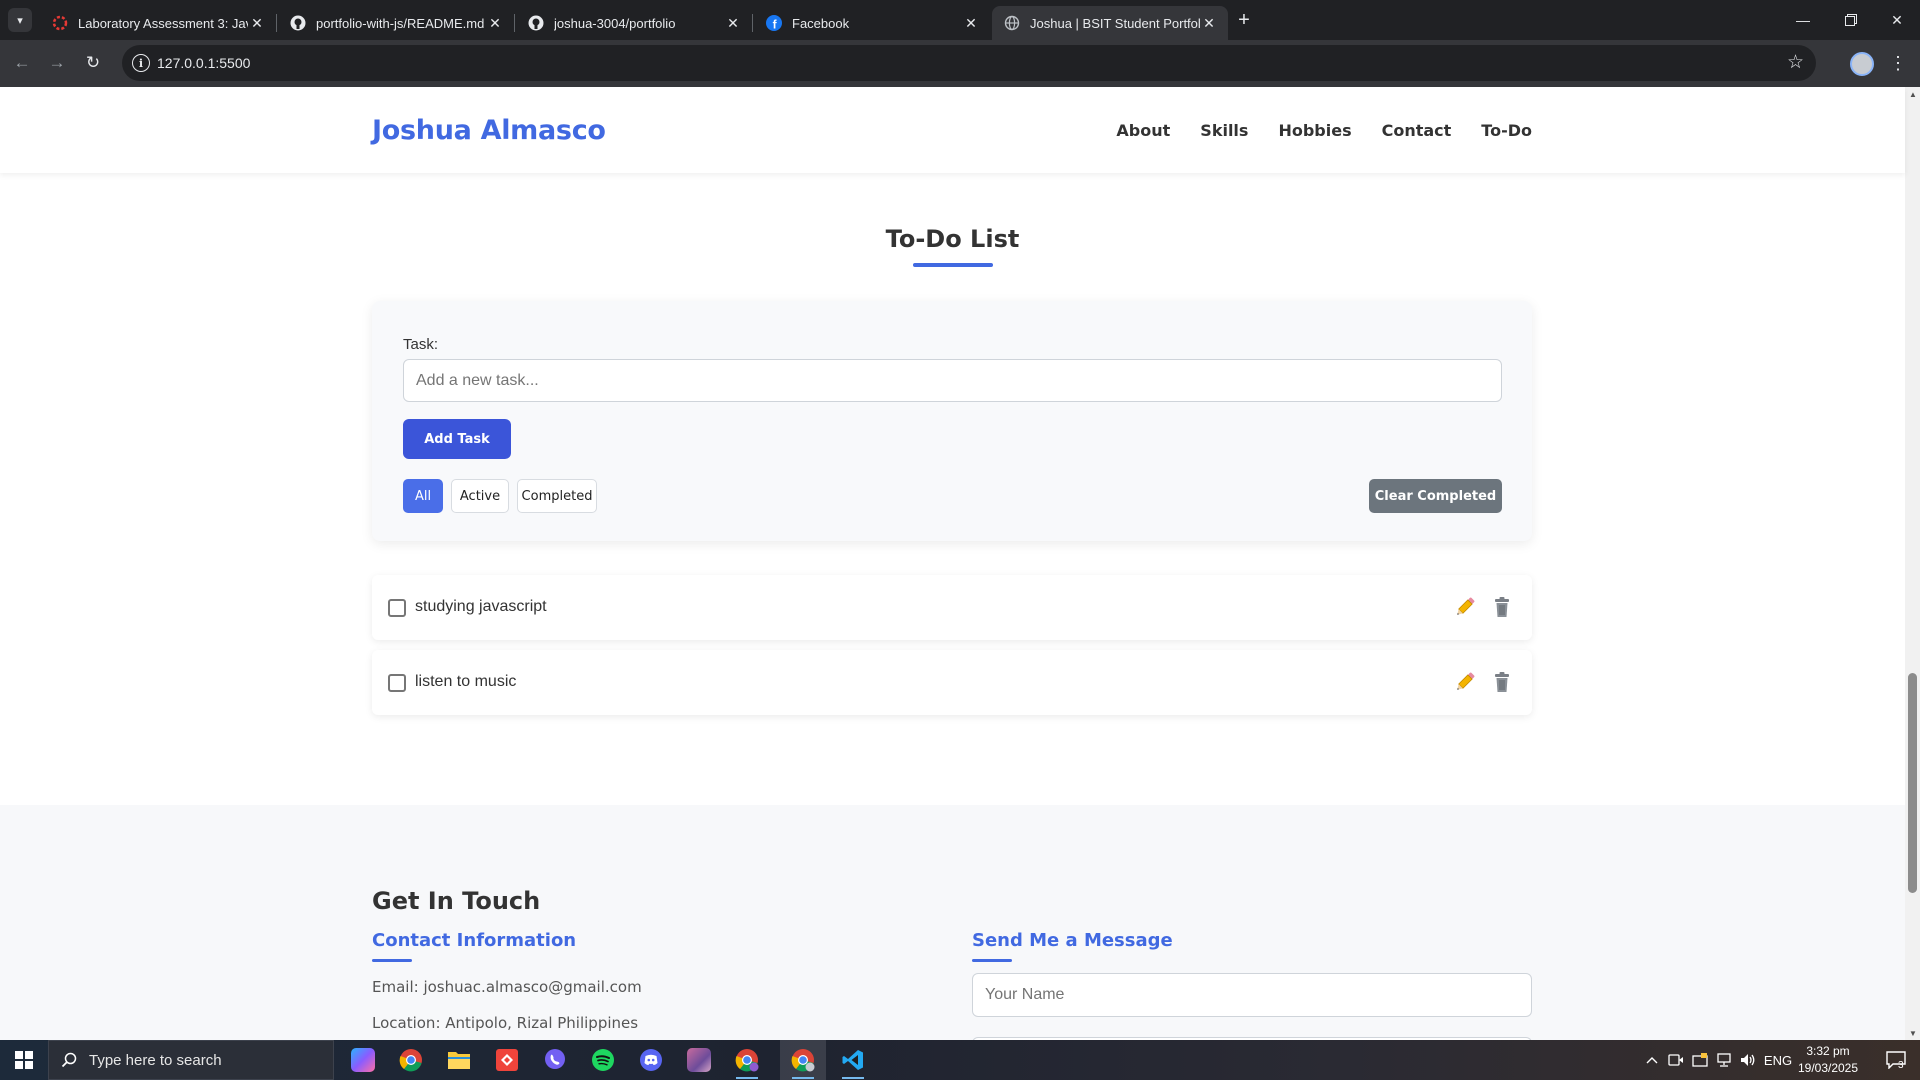  I want to click on network-icon, so click(1724, 1060).